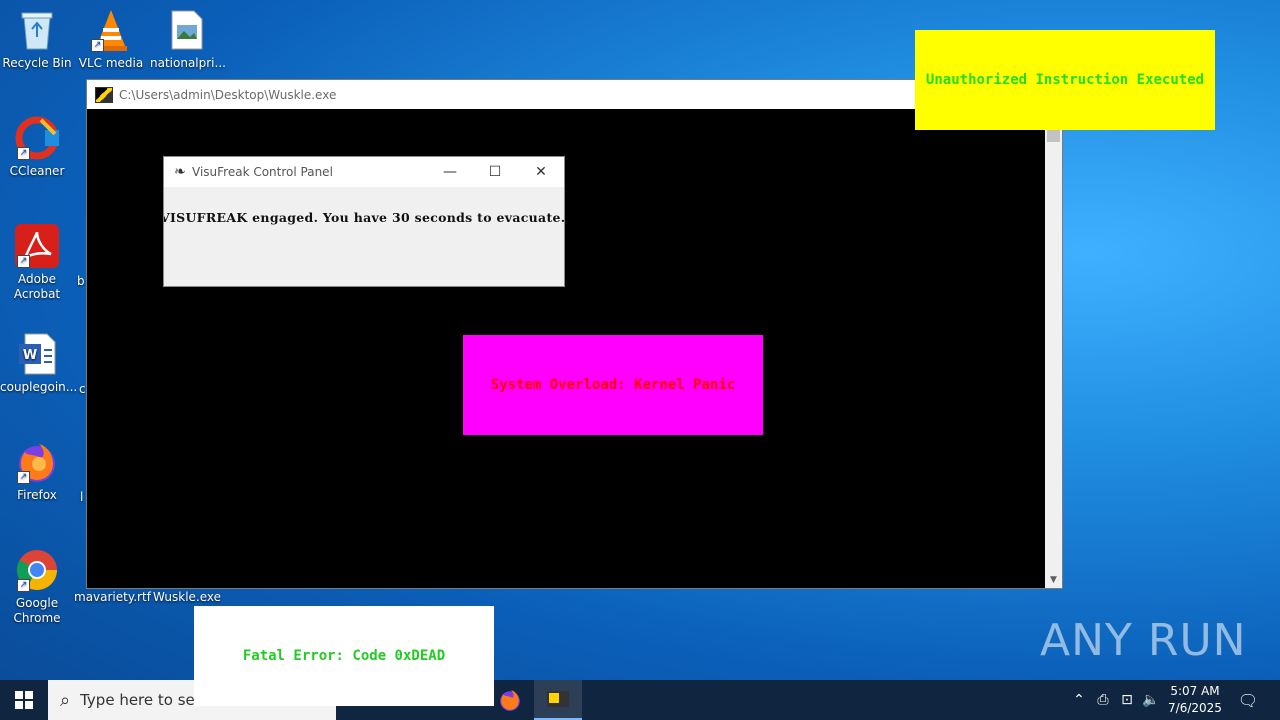 The height and width of the screenshot is (720, 1280). I want to click on windows-logo-icon, so click(24, 700).